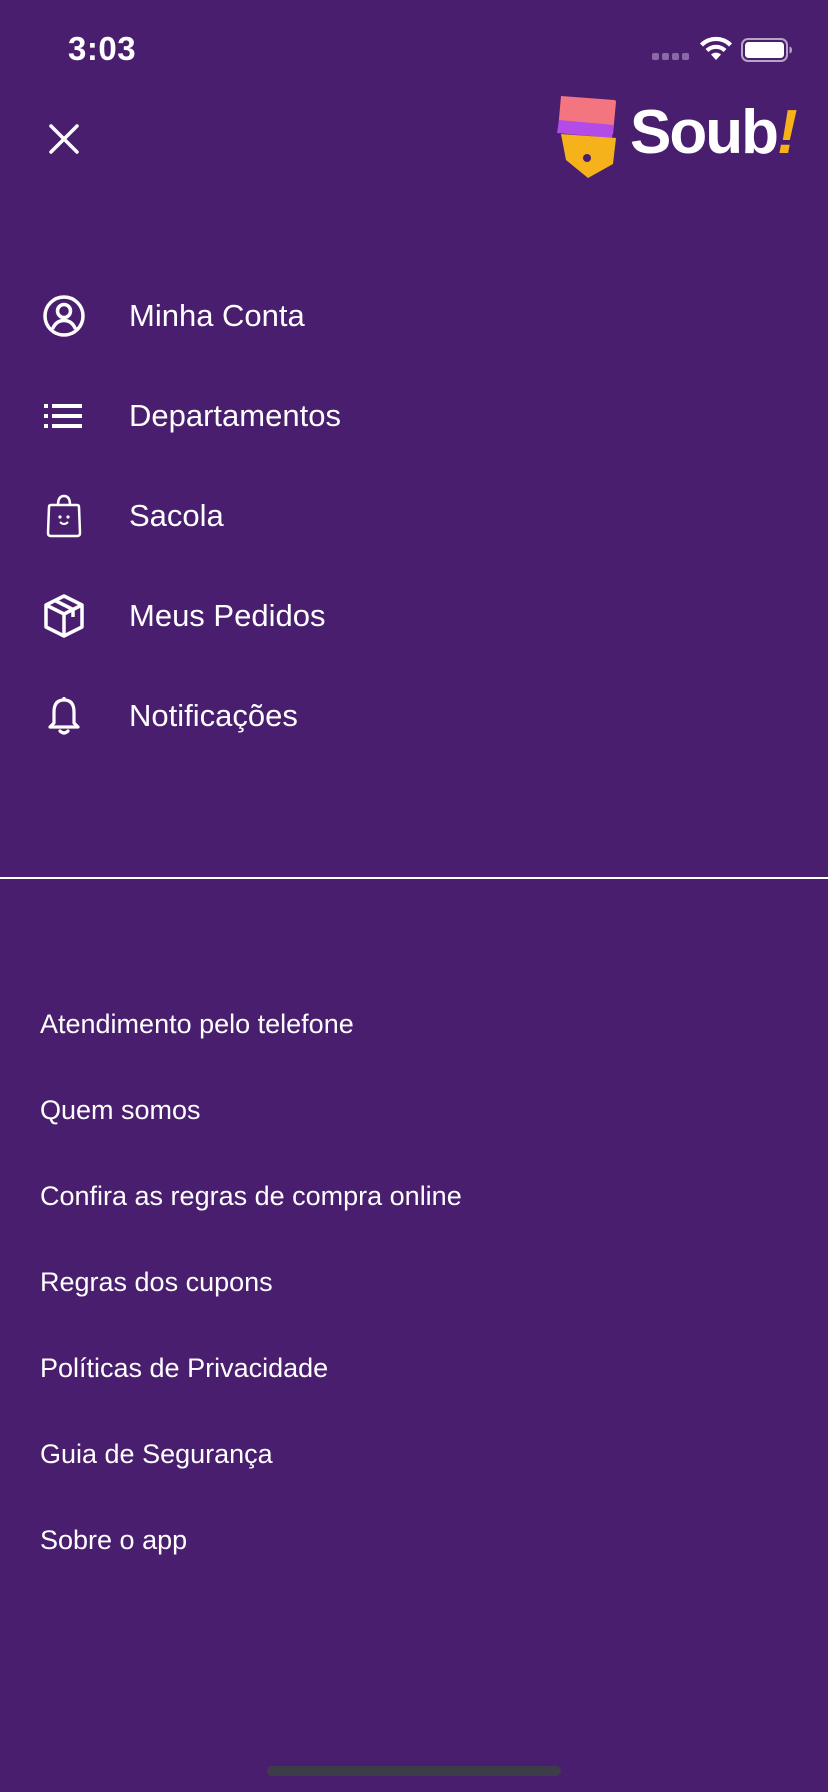 The width and height of the screenshot is (828, 1792). What do you see at coordinates (213, 715) in the screenshot?
I see `menu-item-label: Notificações` at bounding box center [213, 715].